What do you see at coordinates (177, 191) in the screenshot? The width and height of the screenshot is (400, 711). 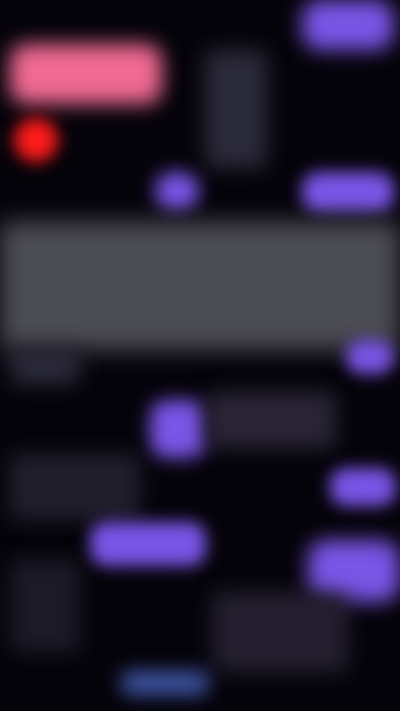 I see `nav-icon` at bounding box center [177, 191].